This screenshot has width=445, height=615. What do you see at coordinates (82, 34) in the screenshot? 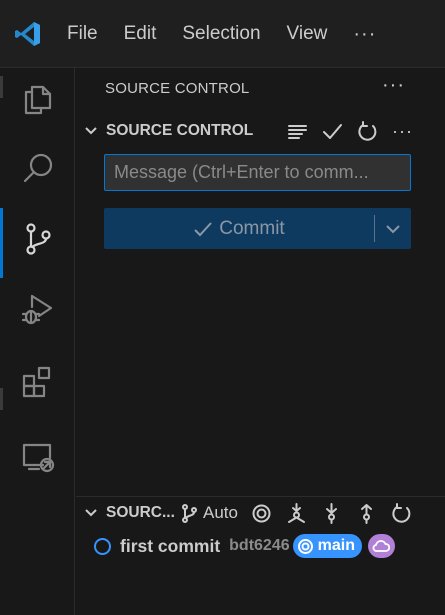
I see `menu-file: File` at bounding box center [82, 34].